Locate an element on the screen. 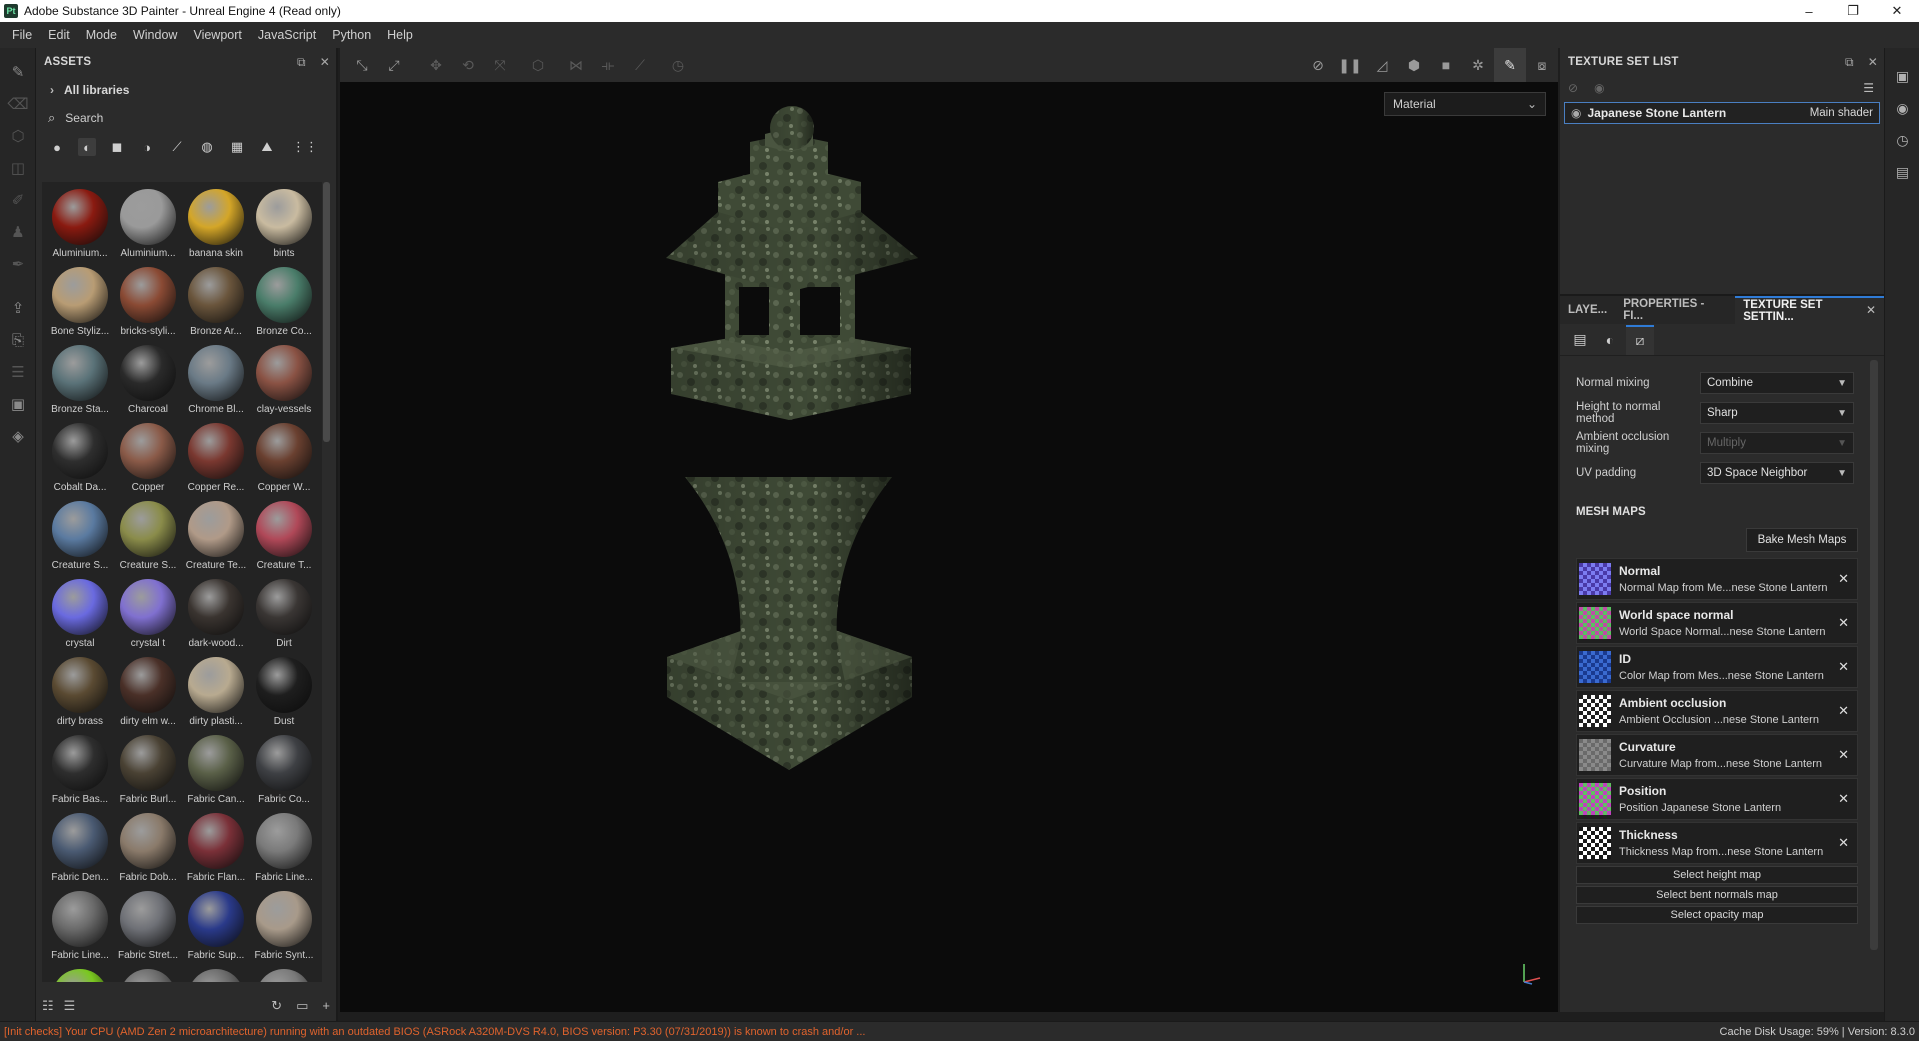 The image size is (1919, 1041). clone-tool-icon: ♟ is located at coordinates (18, 232).